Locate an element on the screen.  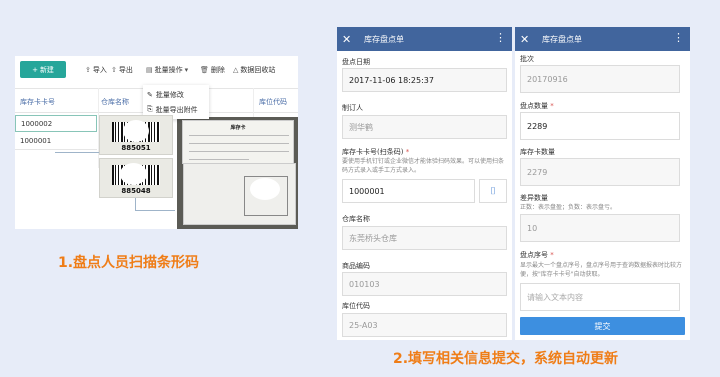
stock-count-value: 2279 is located at coordinates (537, 172).